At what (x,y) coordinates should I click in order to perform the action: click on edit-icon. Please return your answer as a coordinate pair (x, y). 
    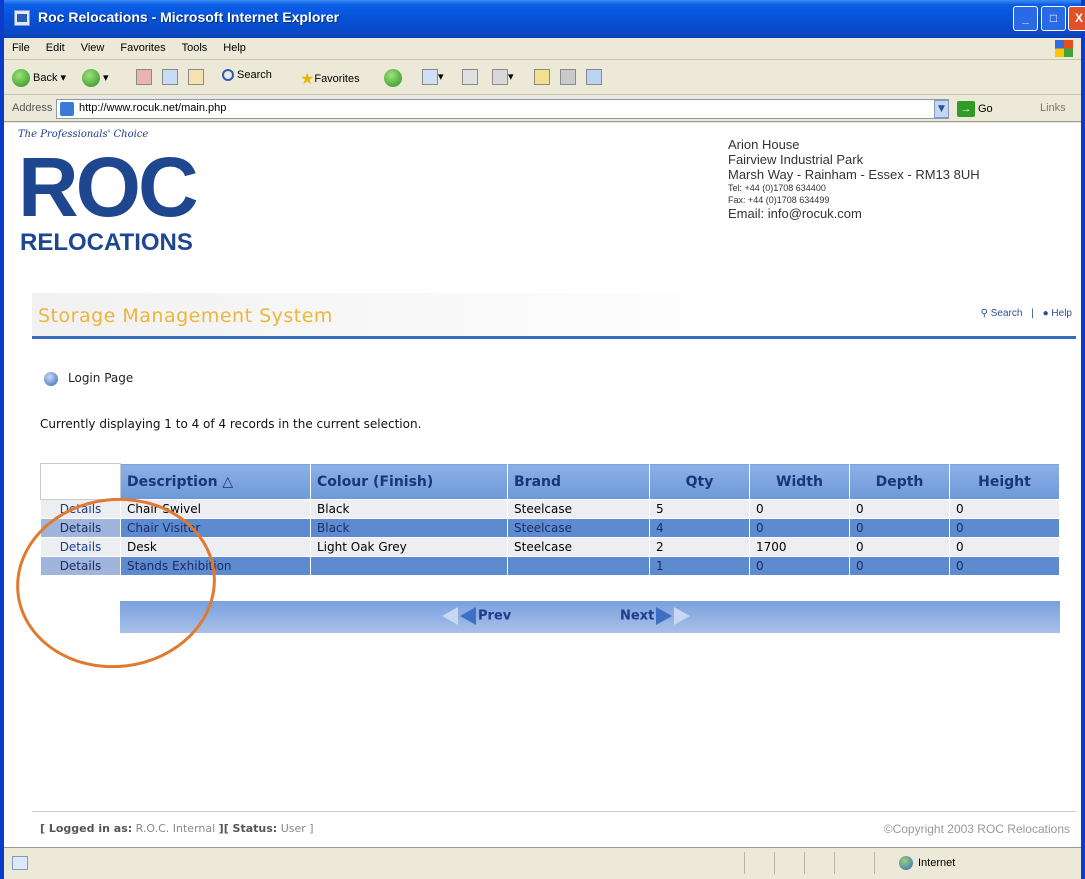
    Looking at the image, I should click on (542, 77).